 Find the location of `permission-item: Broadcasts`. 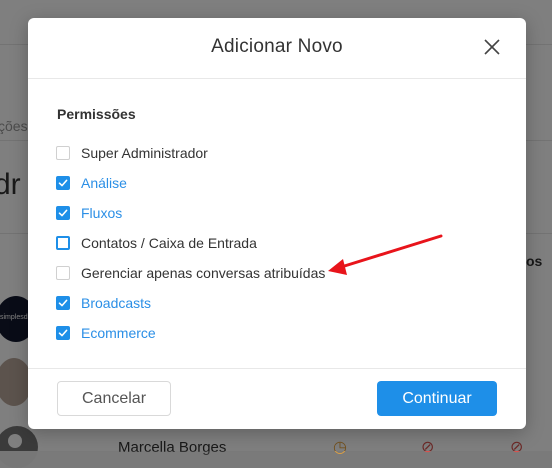

permission-item: Broadcasts is located at coordinates (103, 303).